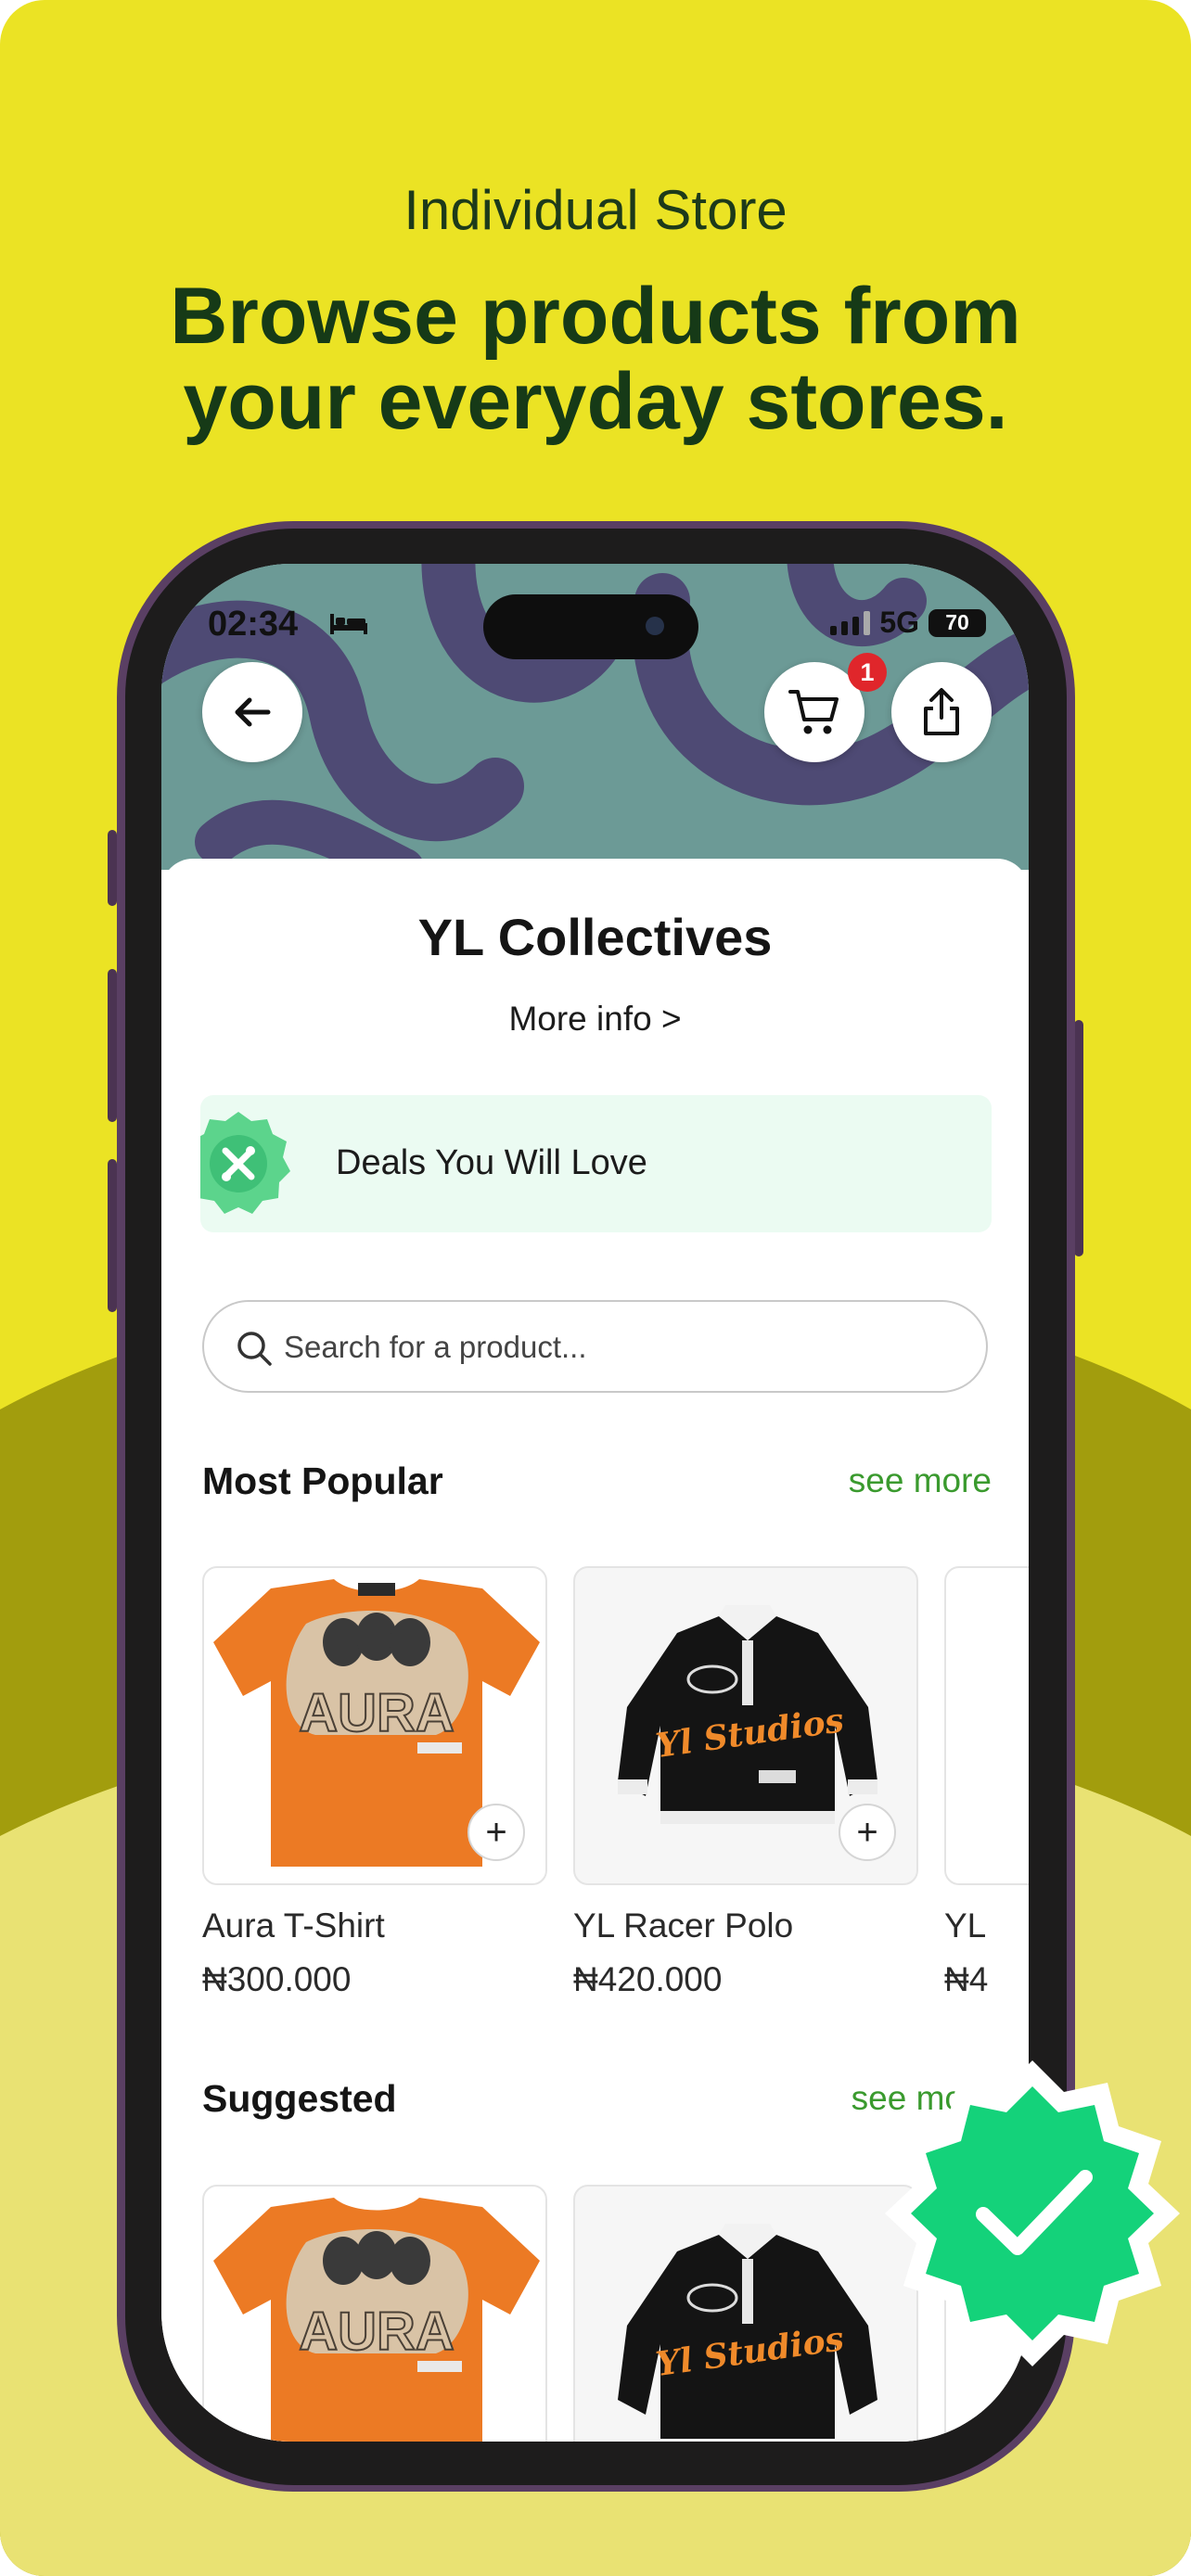 This screenshot has height=2576, width=1191. I want to click on phone-volume-down, so click(112, 1236).